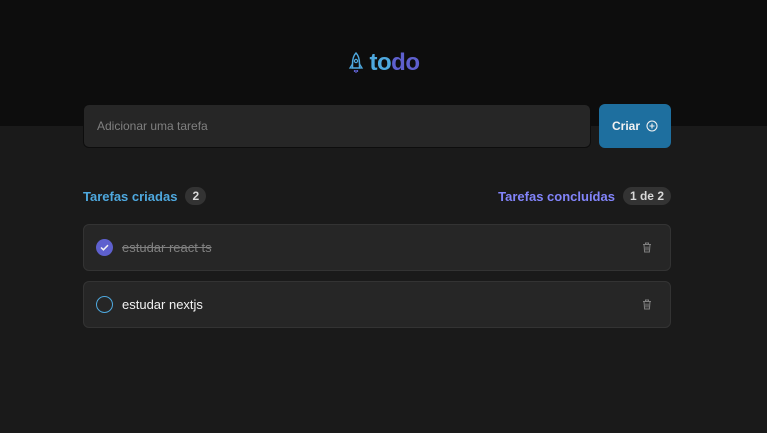  I want to click on created-label: Tarefas criadas, so click(130, 196).